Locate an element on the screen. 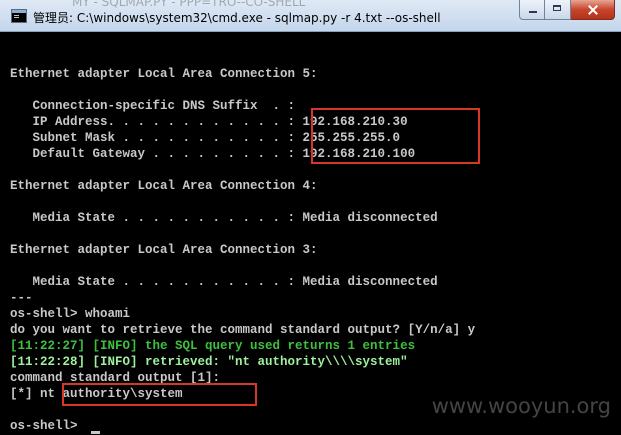  terminal-line-whoami: os-shell> whoami is located at coordinates (70, 314).